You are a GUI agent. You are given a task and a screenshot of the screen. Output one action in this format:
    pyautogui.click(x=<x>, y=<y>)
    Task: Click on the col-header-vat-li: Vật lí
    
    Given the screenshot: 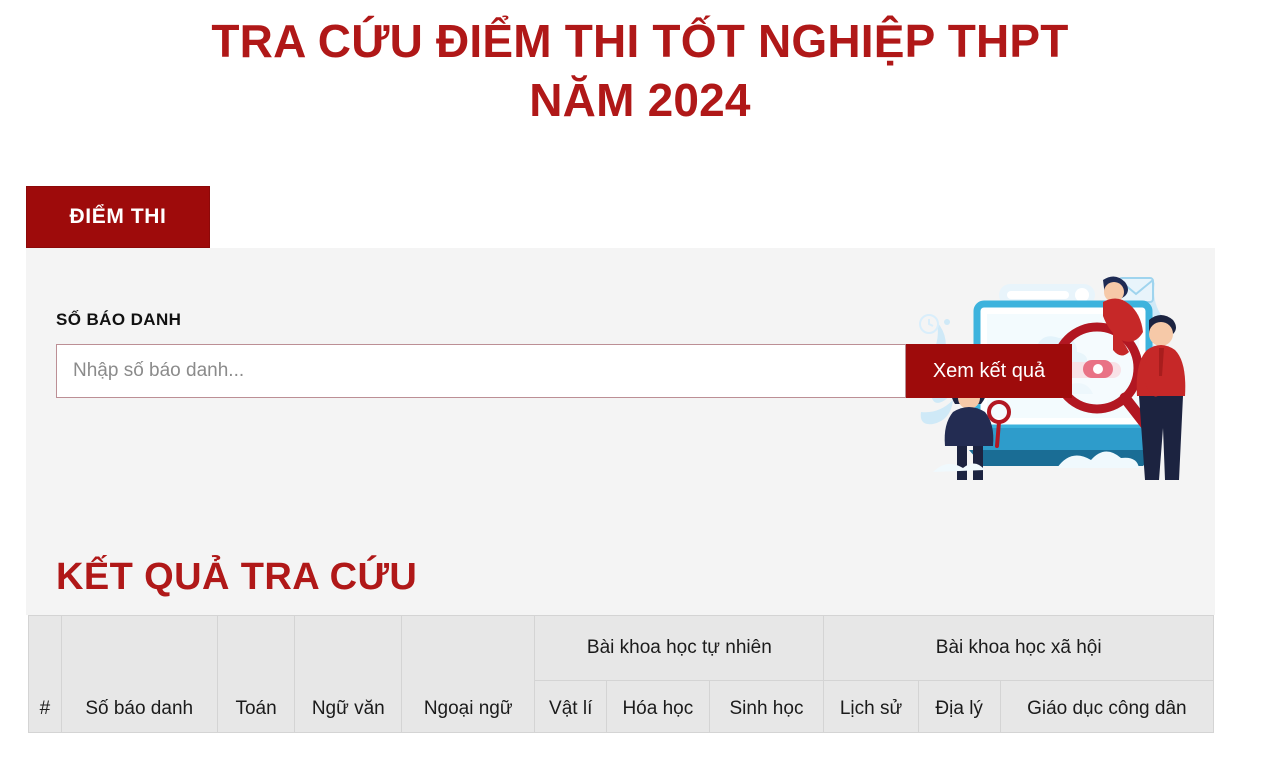 What is the action you would take?
    pyautogui.click(x=571, y=706)
    